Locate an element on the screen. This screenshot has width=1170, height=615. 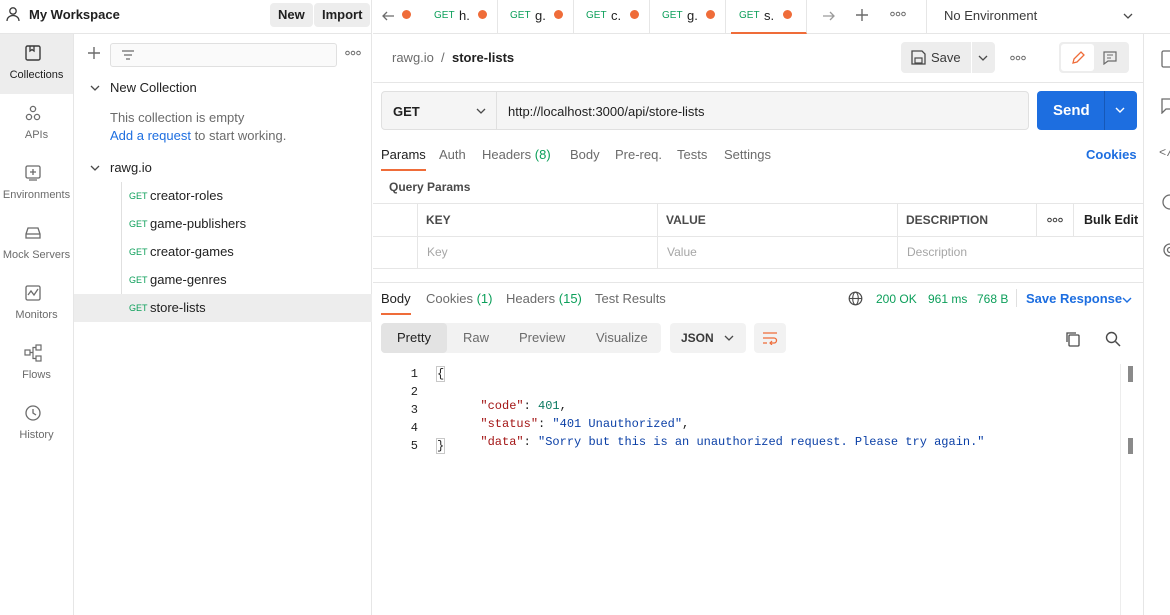
pane-divider is located at coordinates (758, 282).